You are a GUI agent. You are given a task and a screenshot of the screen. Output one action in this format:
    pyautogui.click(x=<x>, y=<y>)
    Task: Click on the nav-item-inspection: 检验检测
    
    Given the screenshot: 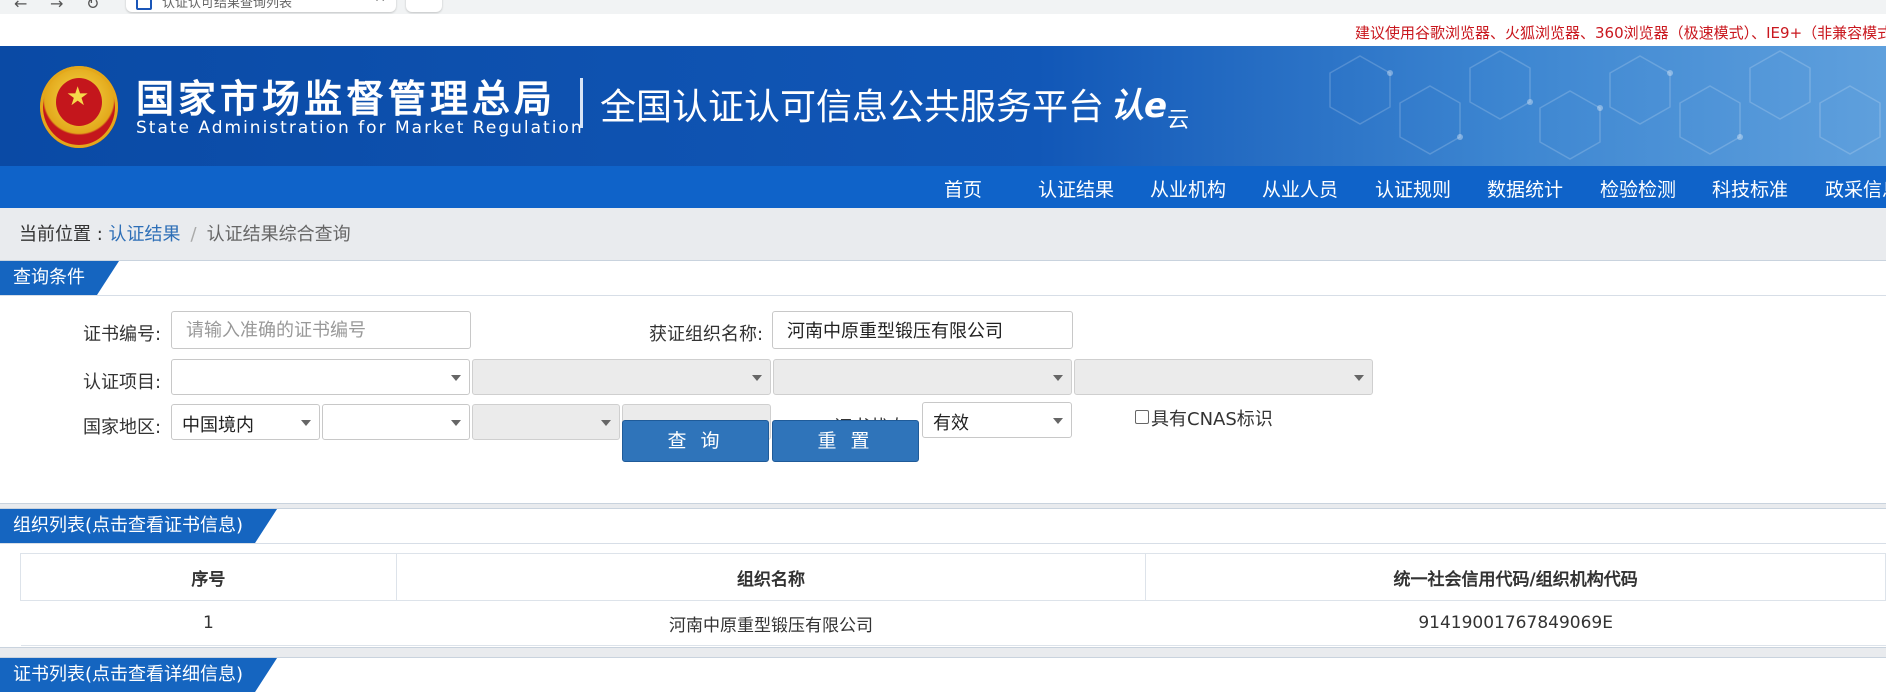 What is the action you would take?
    pyautogui.click(x=1638, y=188)
    